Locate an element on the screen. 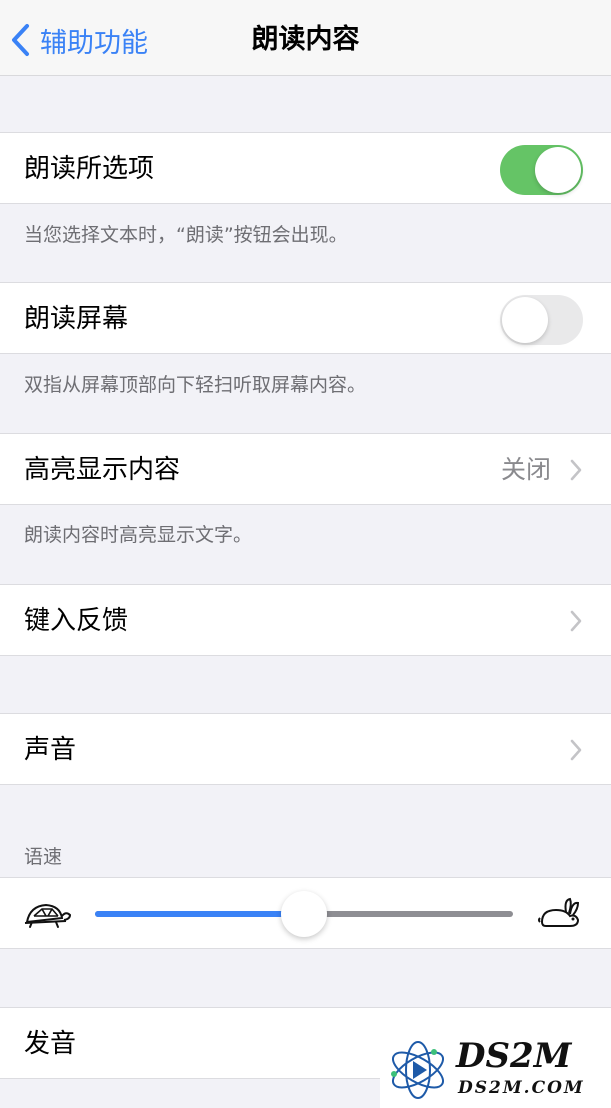  speak-screen-footer: 双指从屏幕顶部向下轻扫听取屏幕内容。 is located at coordinates (195, 385).